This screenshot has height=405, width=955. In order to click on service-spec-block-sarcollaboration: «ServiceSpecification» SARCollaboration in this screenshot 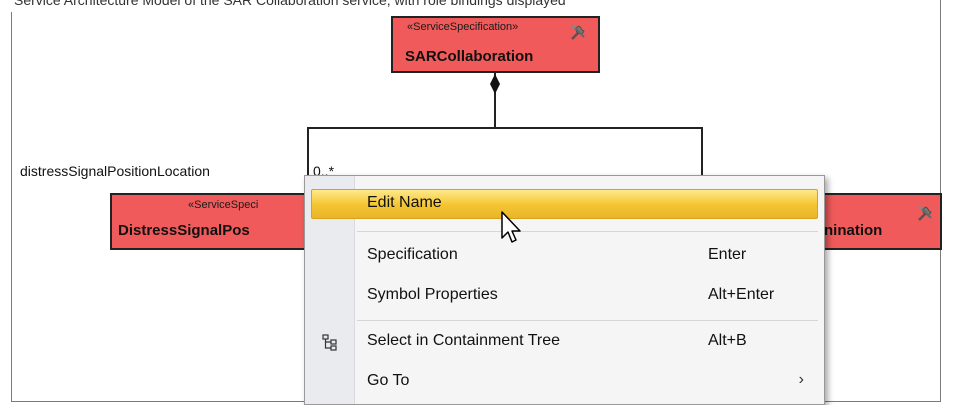, I will do `click(495, 44)`.